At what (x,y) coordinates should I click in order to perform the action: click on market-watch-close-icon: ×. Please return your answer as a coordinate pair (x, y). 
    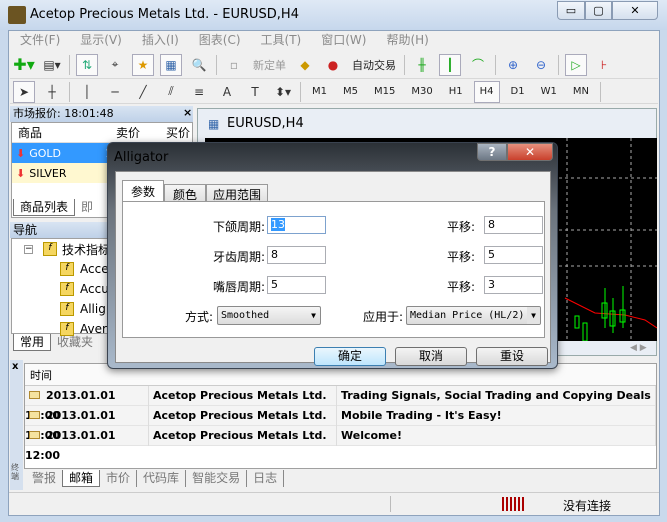
    Looking at the image, I should click on (187, 112).